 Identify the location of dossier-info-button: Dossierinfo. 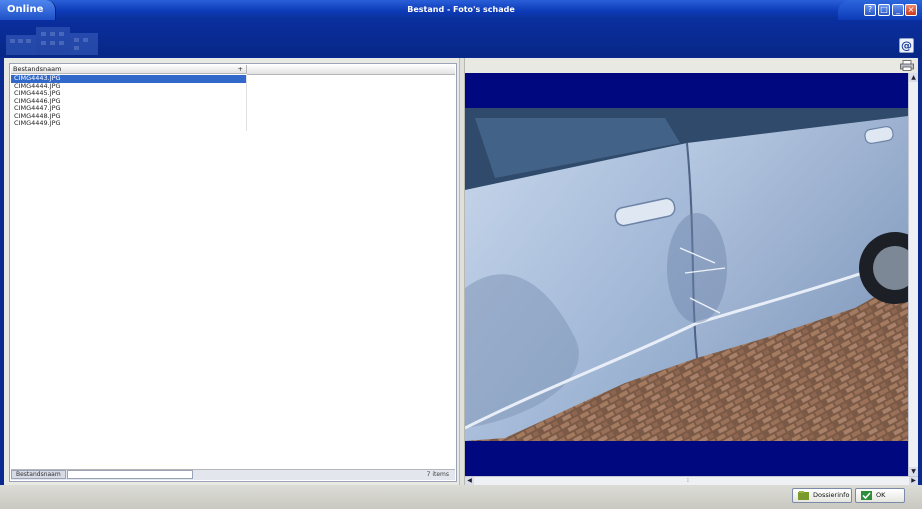
(822, 495).